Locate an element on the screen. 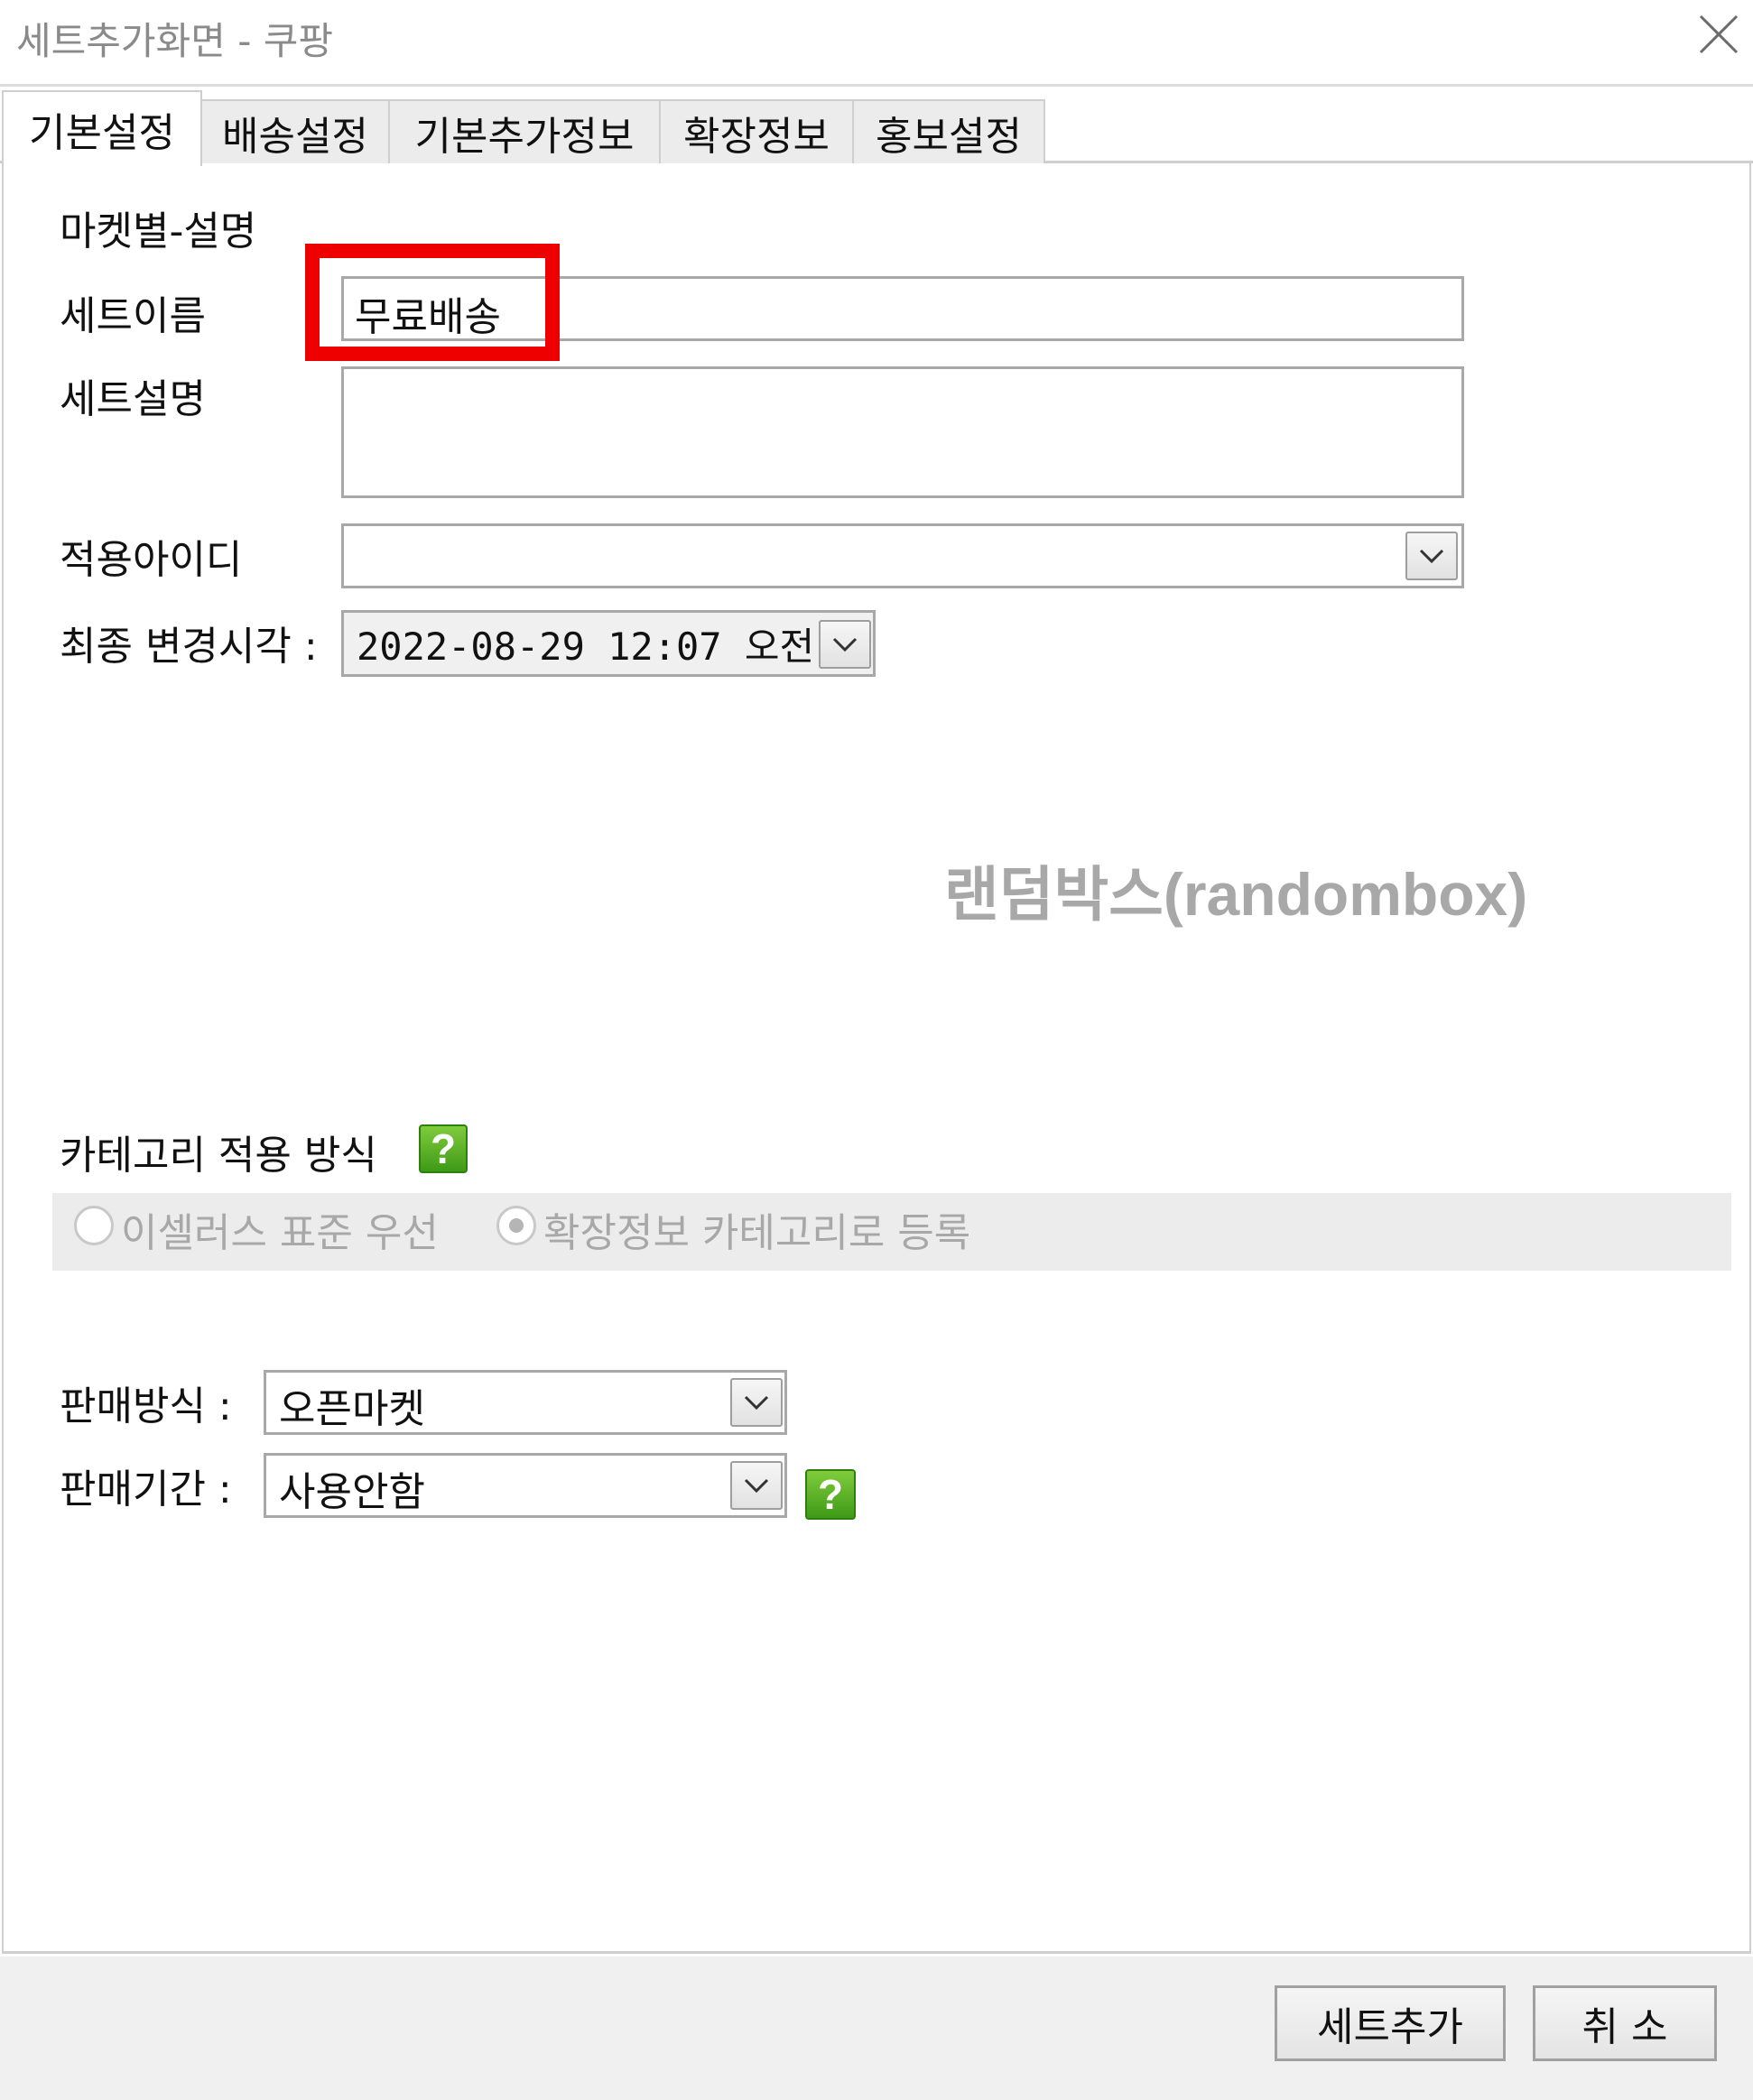 The height and width of the screenshot is (2100, 1753). last-modified-dropdown-button is located at coordinates (845, 644).